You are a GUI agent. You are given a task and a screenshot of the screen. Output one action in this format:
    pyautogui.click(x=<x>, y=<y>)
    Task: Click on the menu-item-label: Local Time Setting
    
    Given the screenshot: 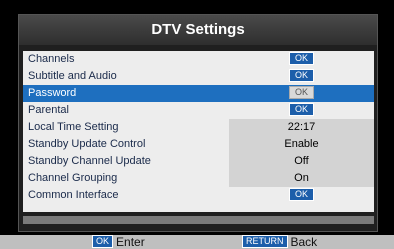 What is the action you would take?
    pyautogui.click(x=73, y=127)
    